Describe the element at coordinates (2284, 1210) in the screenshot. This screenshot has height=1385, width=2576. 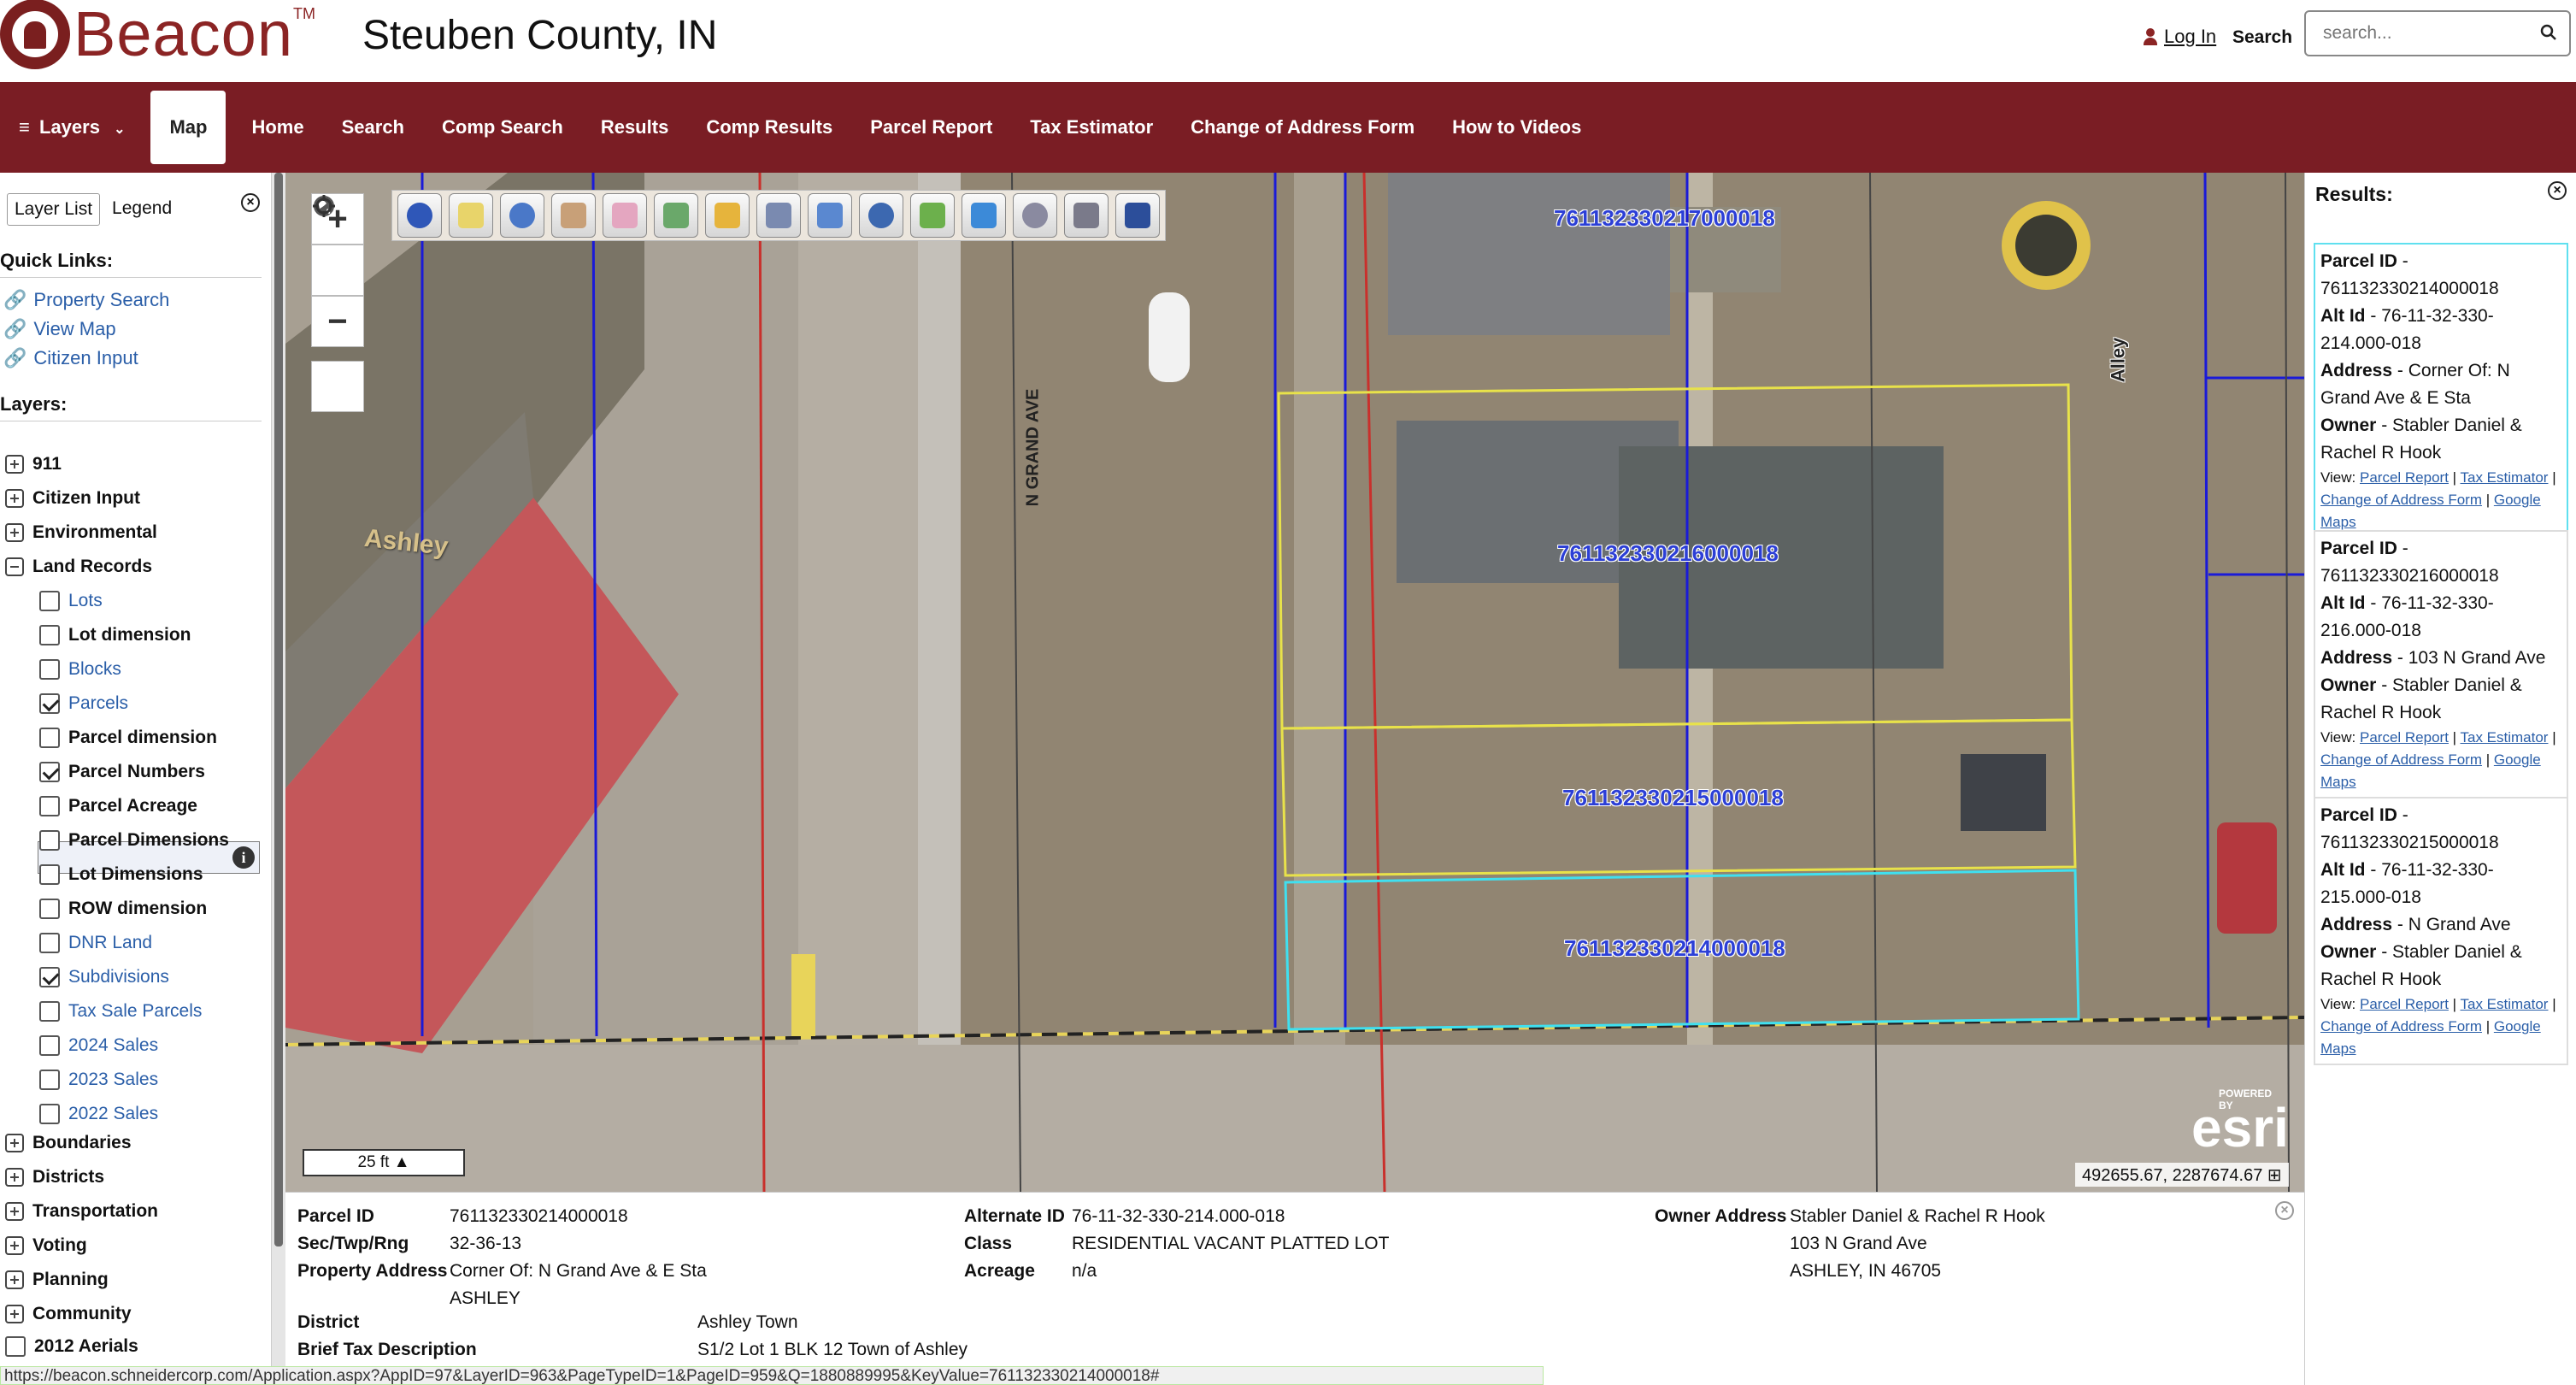
I see `close-info-icon: ×` at that location.